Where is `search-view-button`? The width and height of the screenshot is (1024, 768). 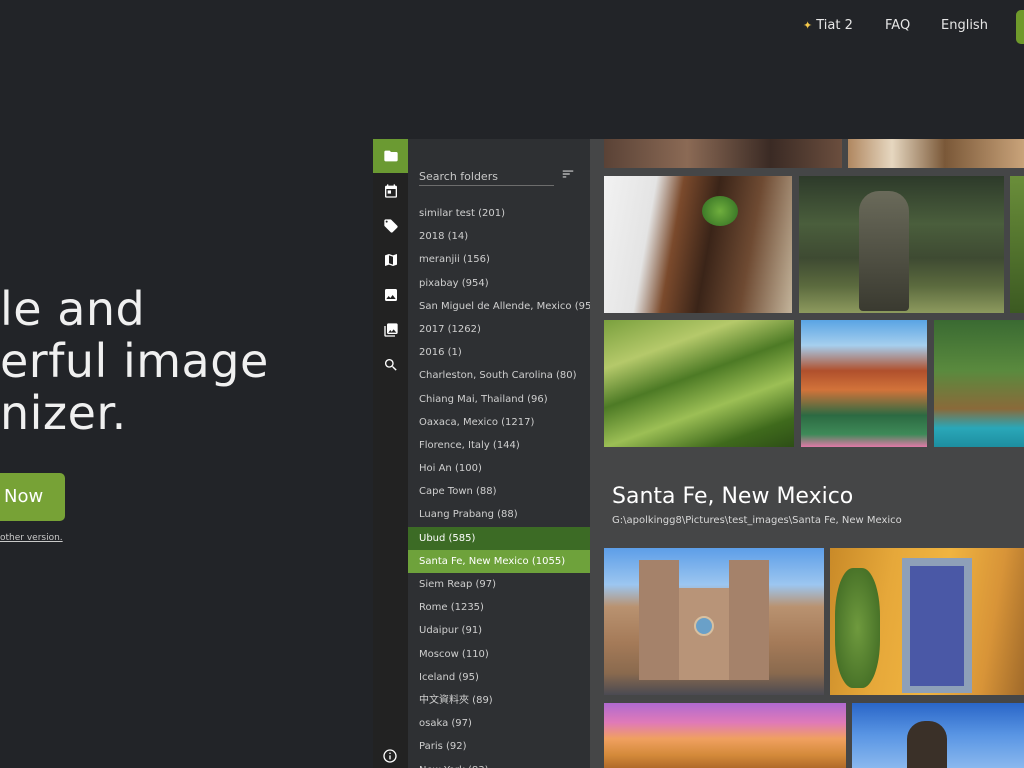 search-view-button is located at coordinates (390, 365).